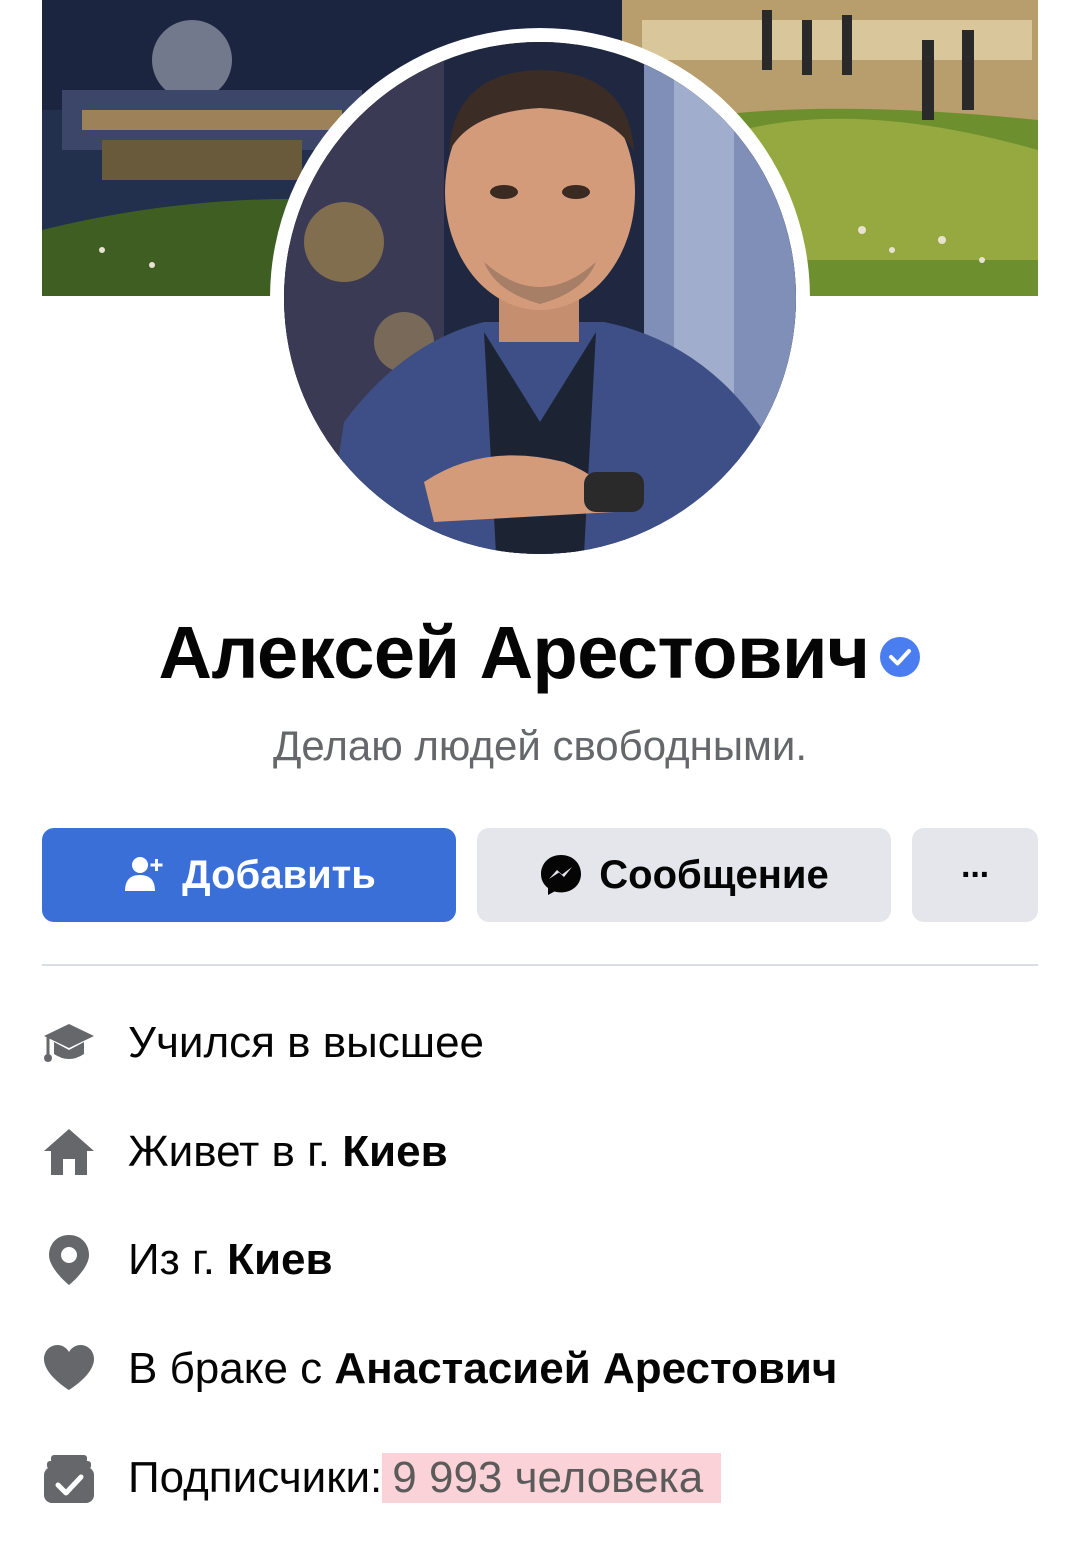 This screenshot has height=1558, width=1080. Describe the element at coordinates (69, 1478) in the screenshot. I see `followers-icon` at that location.